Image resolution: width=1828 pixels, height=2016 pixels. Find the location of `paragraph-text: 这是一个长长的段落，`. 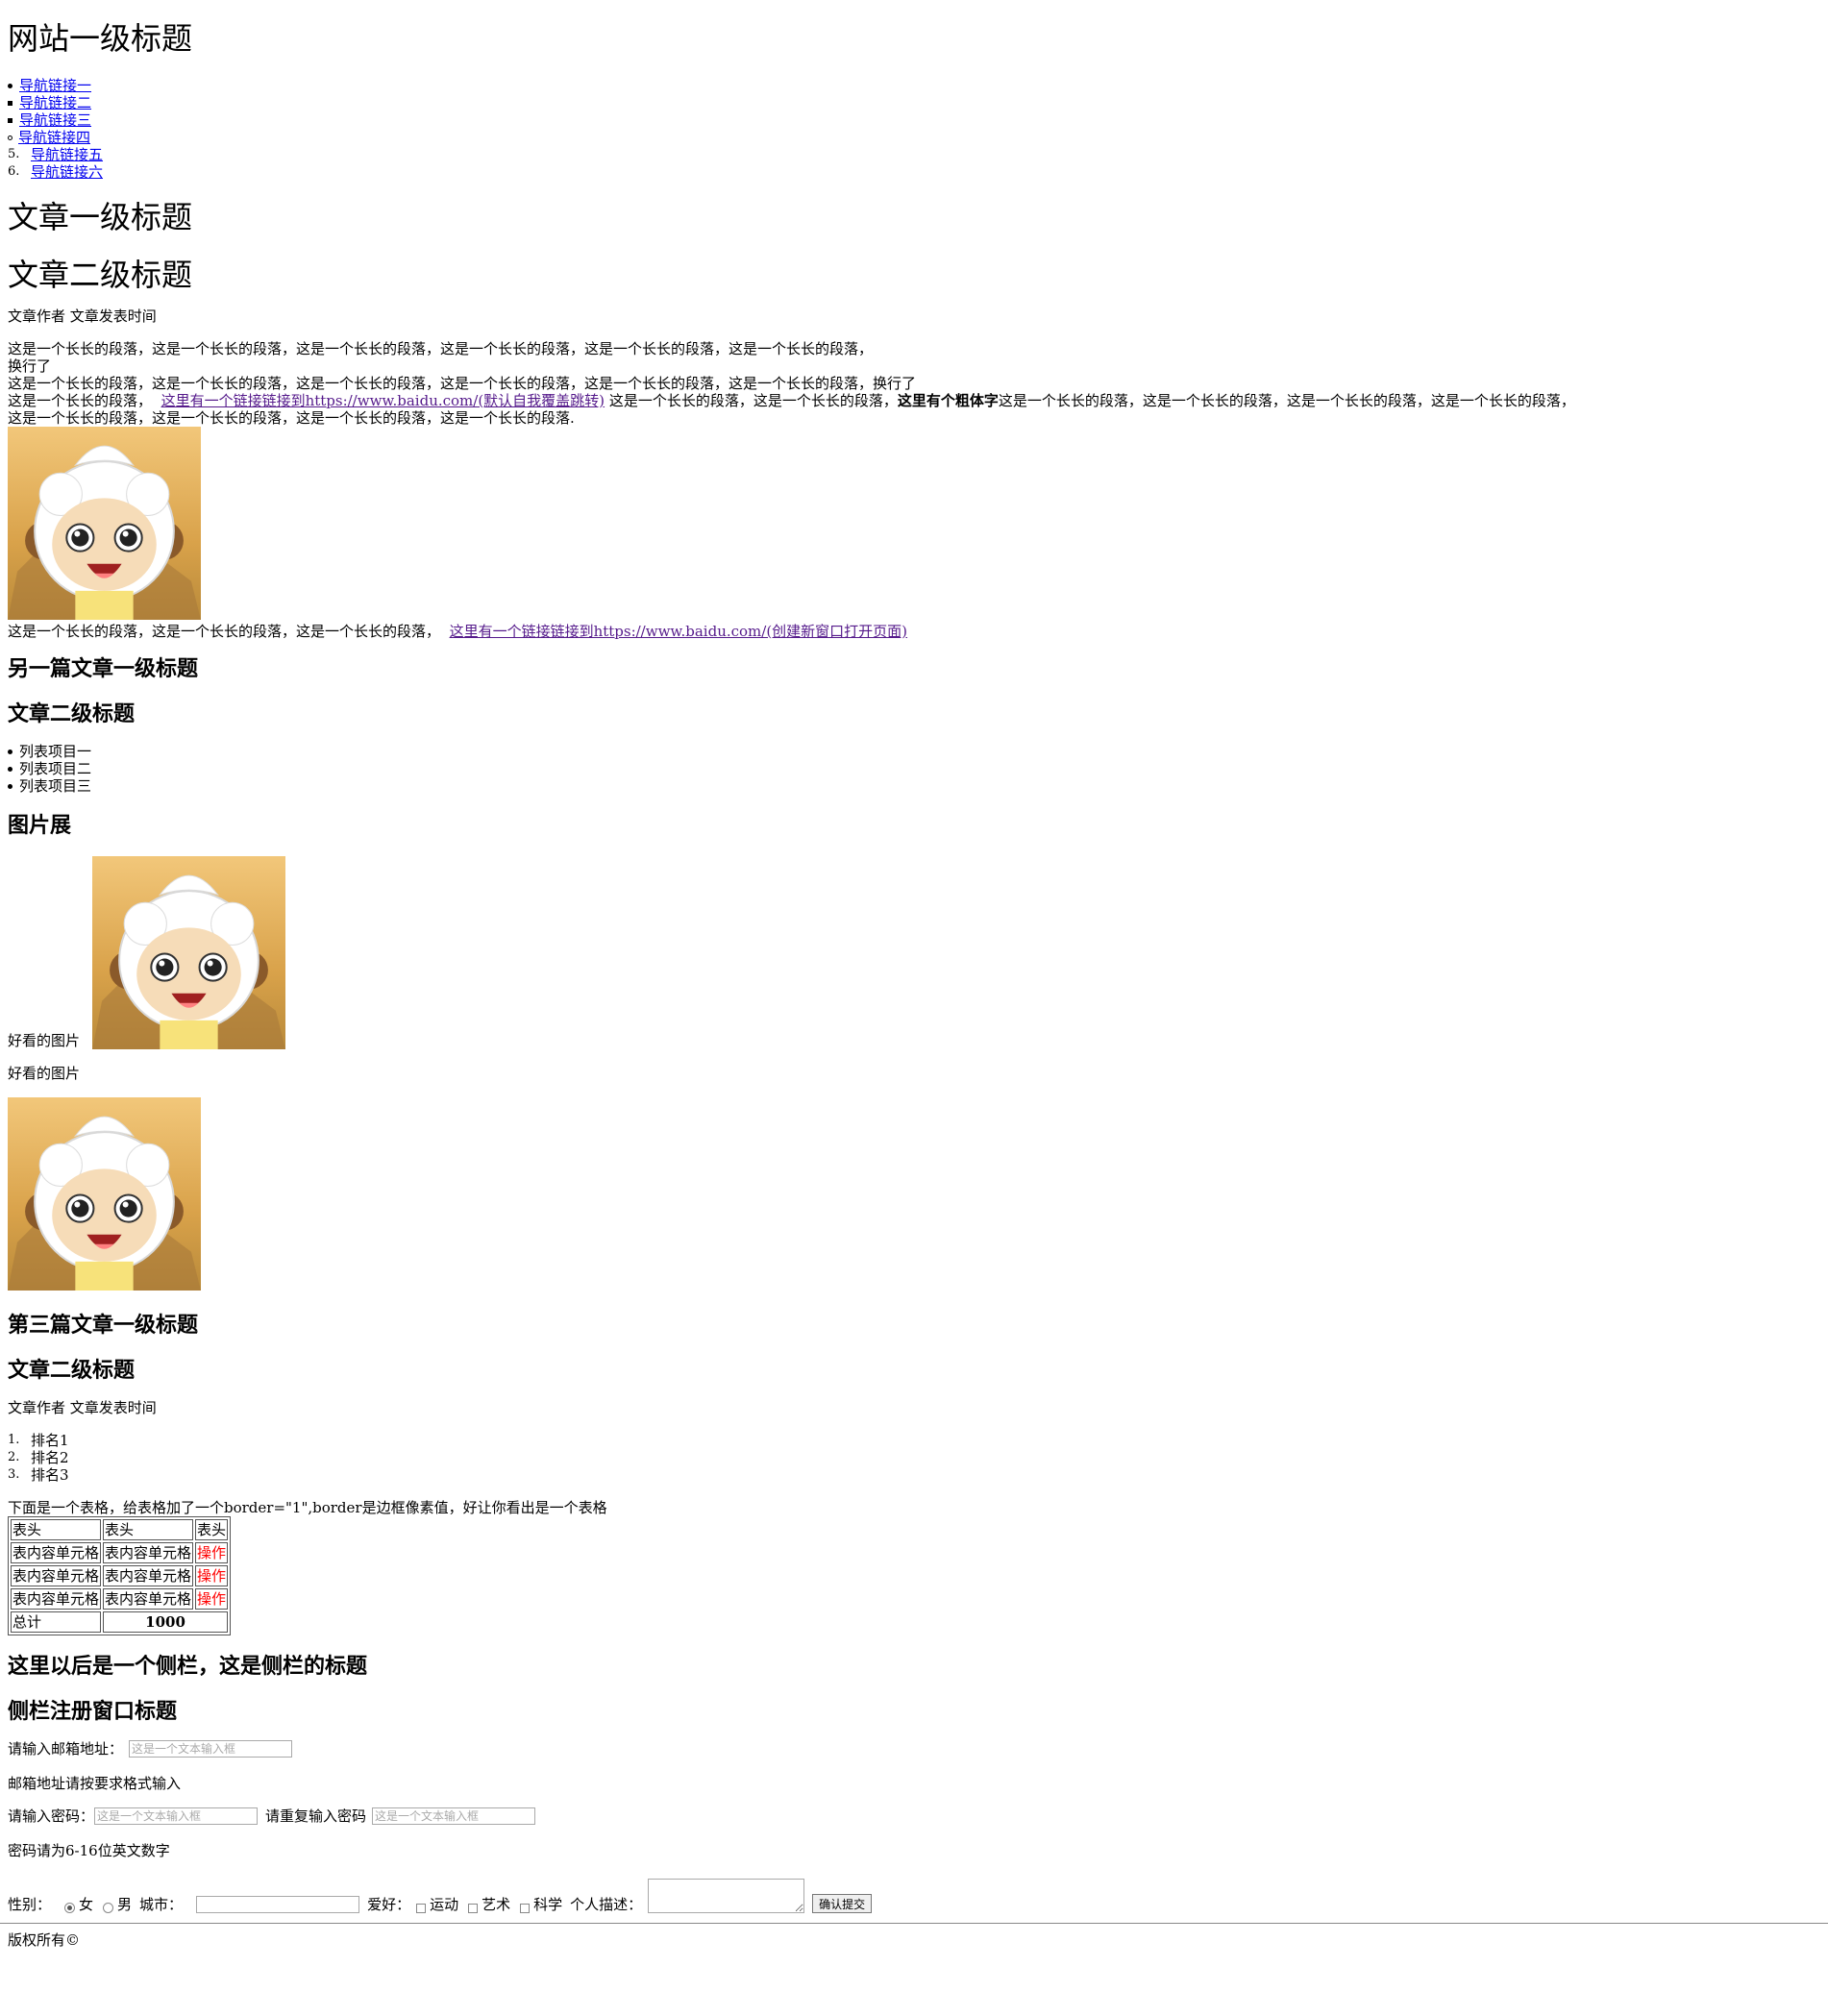

paragraph-text: 这是一个长长的段落， is located at coordinates (80, 400).